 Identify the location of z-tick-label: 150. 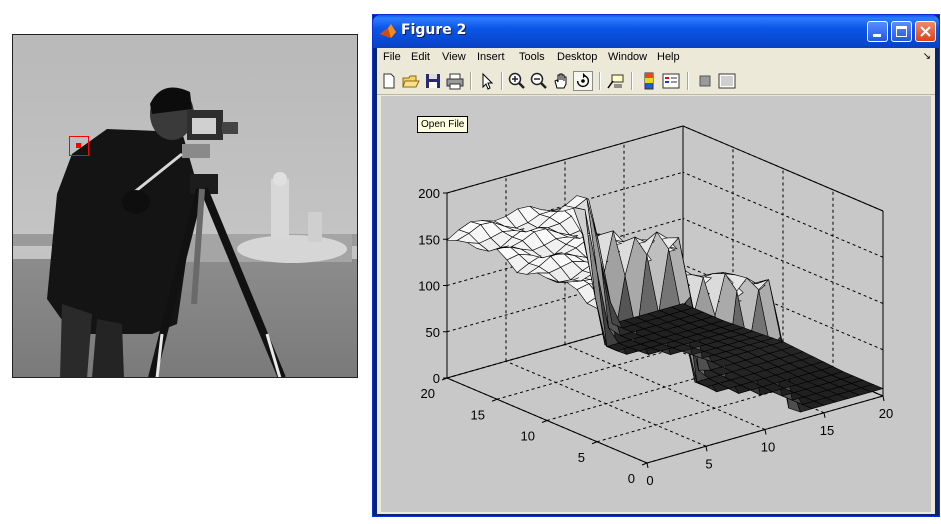
(429, 239).